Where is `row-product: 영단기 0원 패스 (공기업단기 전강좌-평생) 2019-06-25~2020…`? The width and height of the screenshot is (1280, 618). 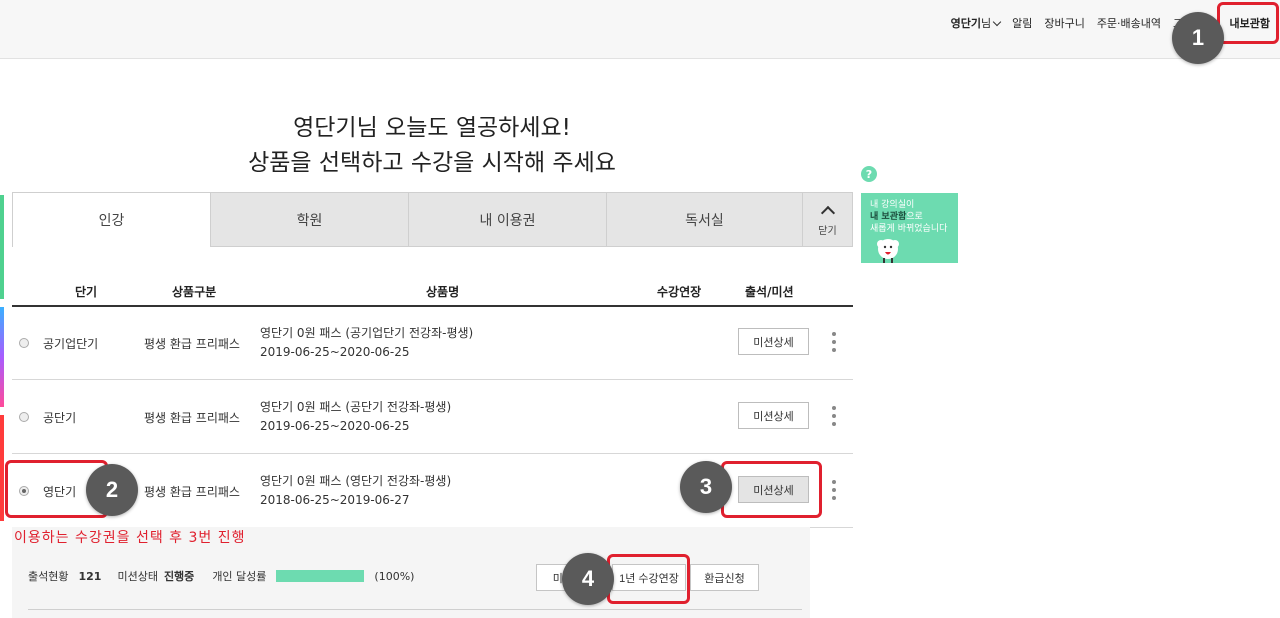 row-product: 영단기 0원 패스 (공기업단기 전강좌-평생) 2019-06-25~2020… is located at coordinates (366, 343).